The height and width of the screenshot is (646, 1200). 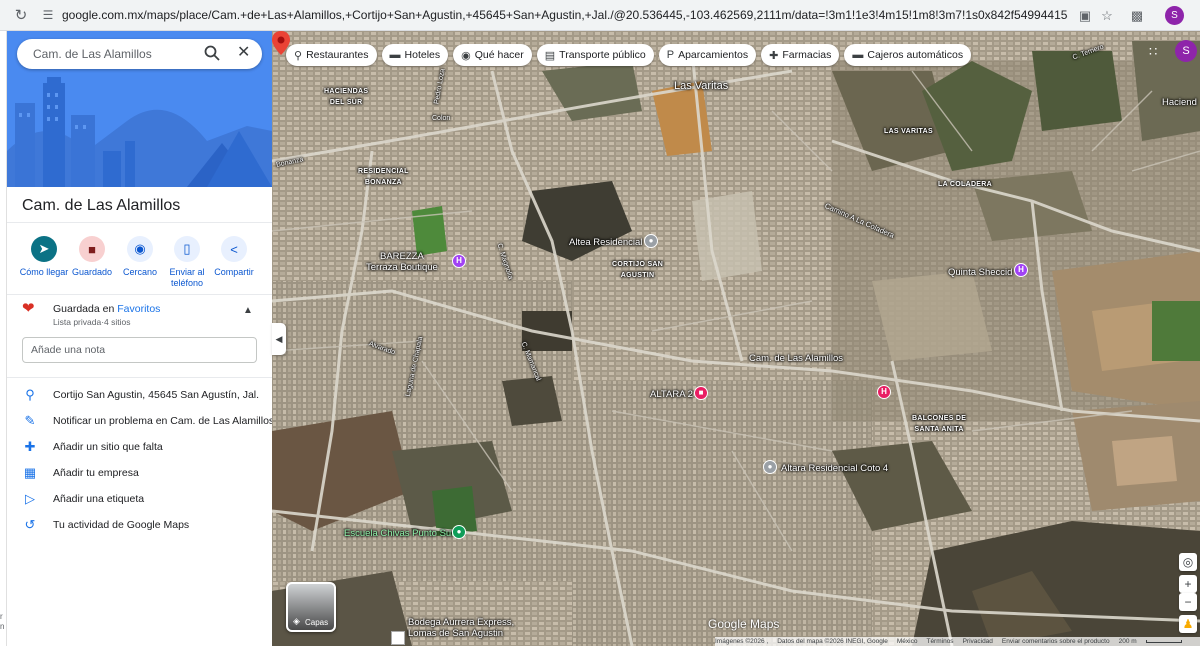 I want to click on transit-icon: ▤, so click(x=550, y=55).